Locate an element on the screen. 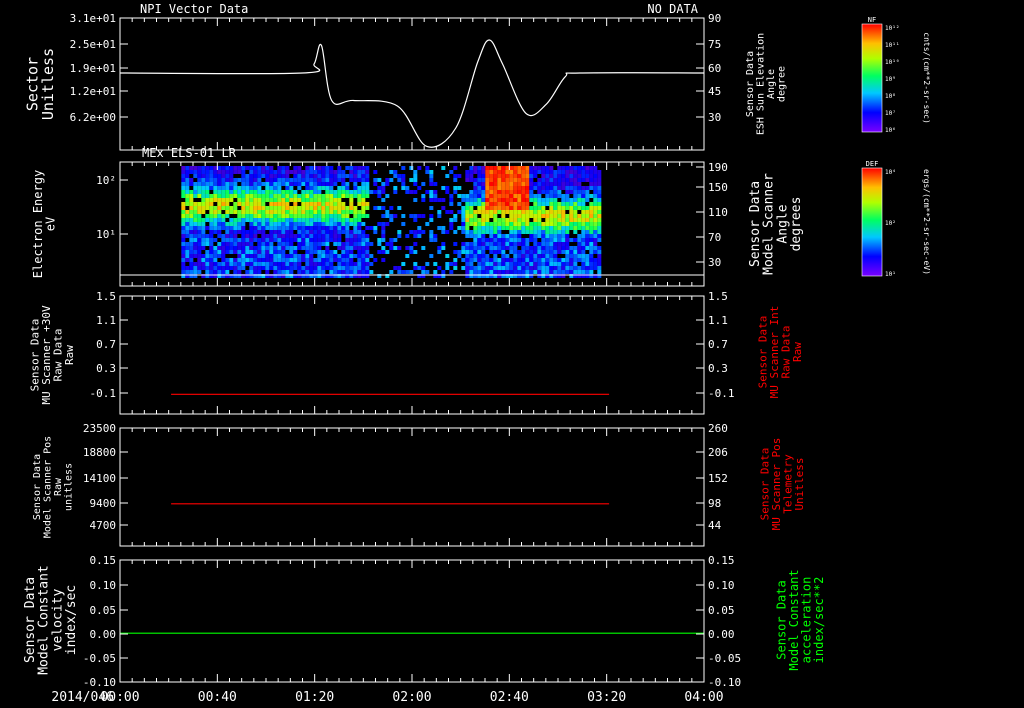 The height and width of the screenshot is (708, 1024). colorbar-tick: 10⁷ is located at coordinates (890, 113).